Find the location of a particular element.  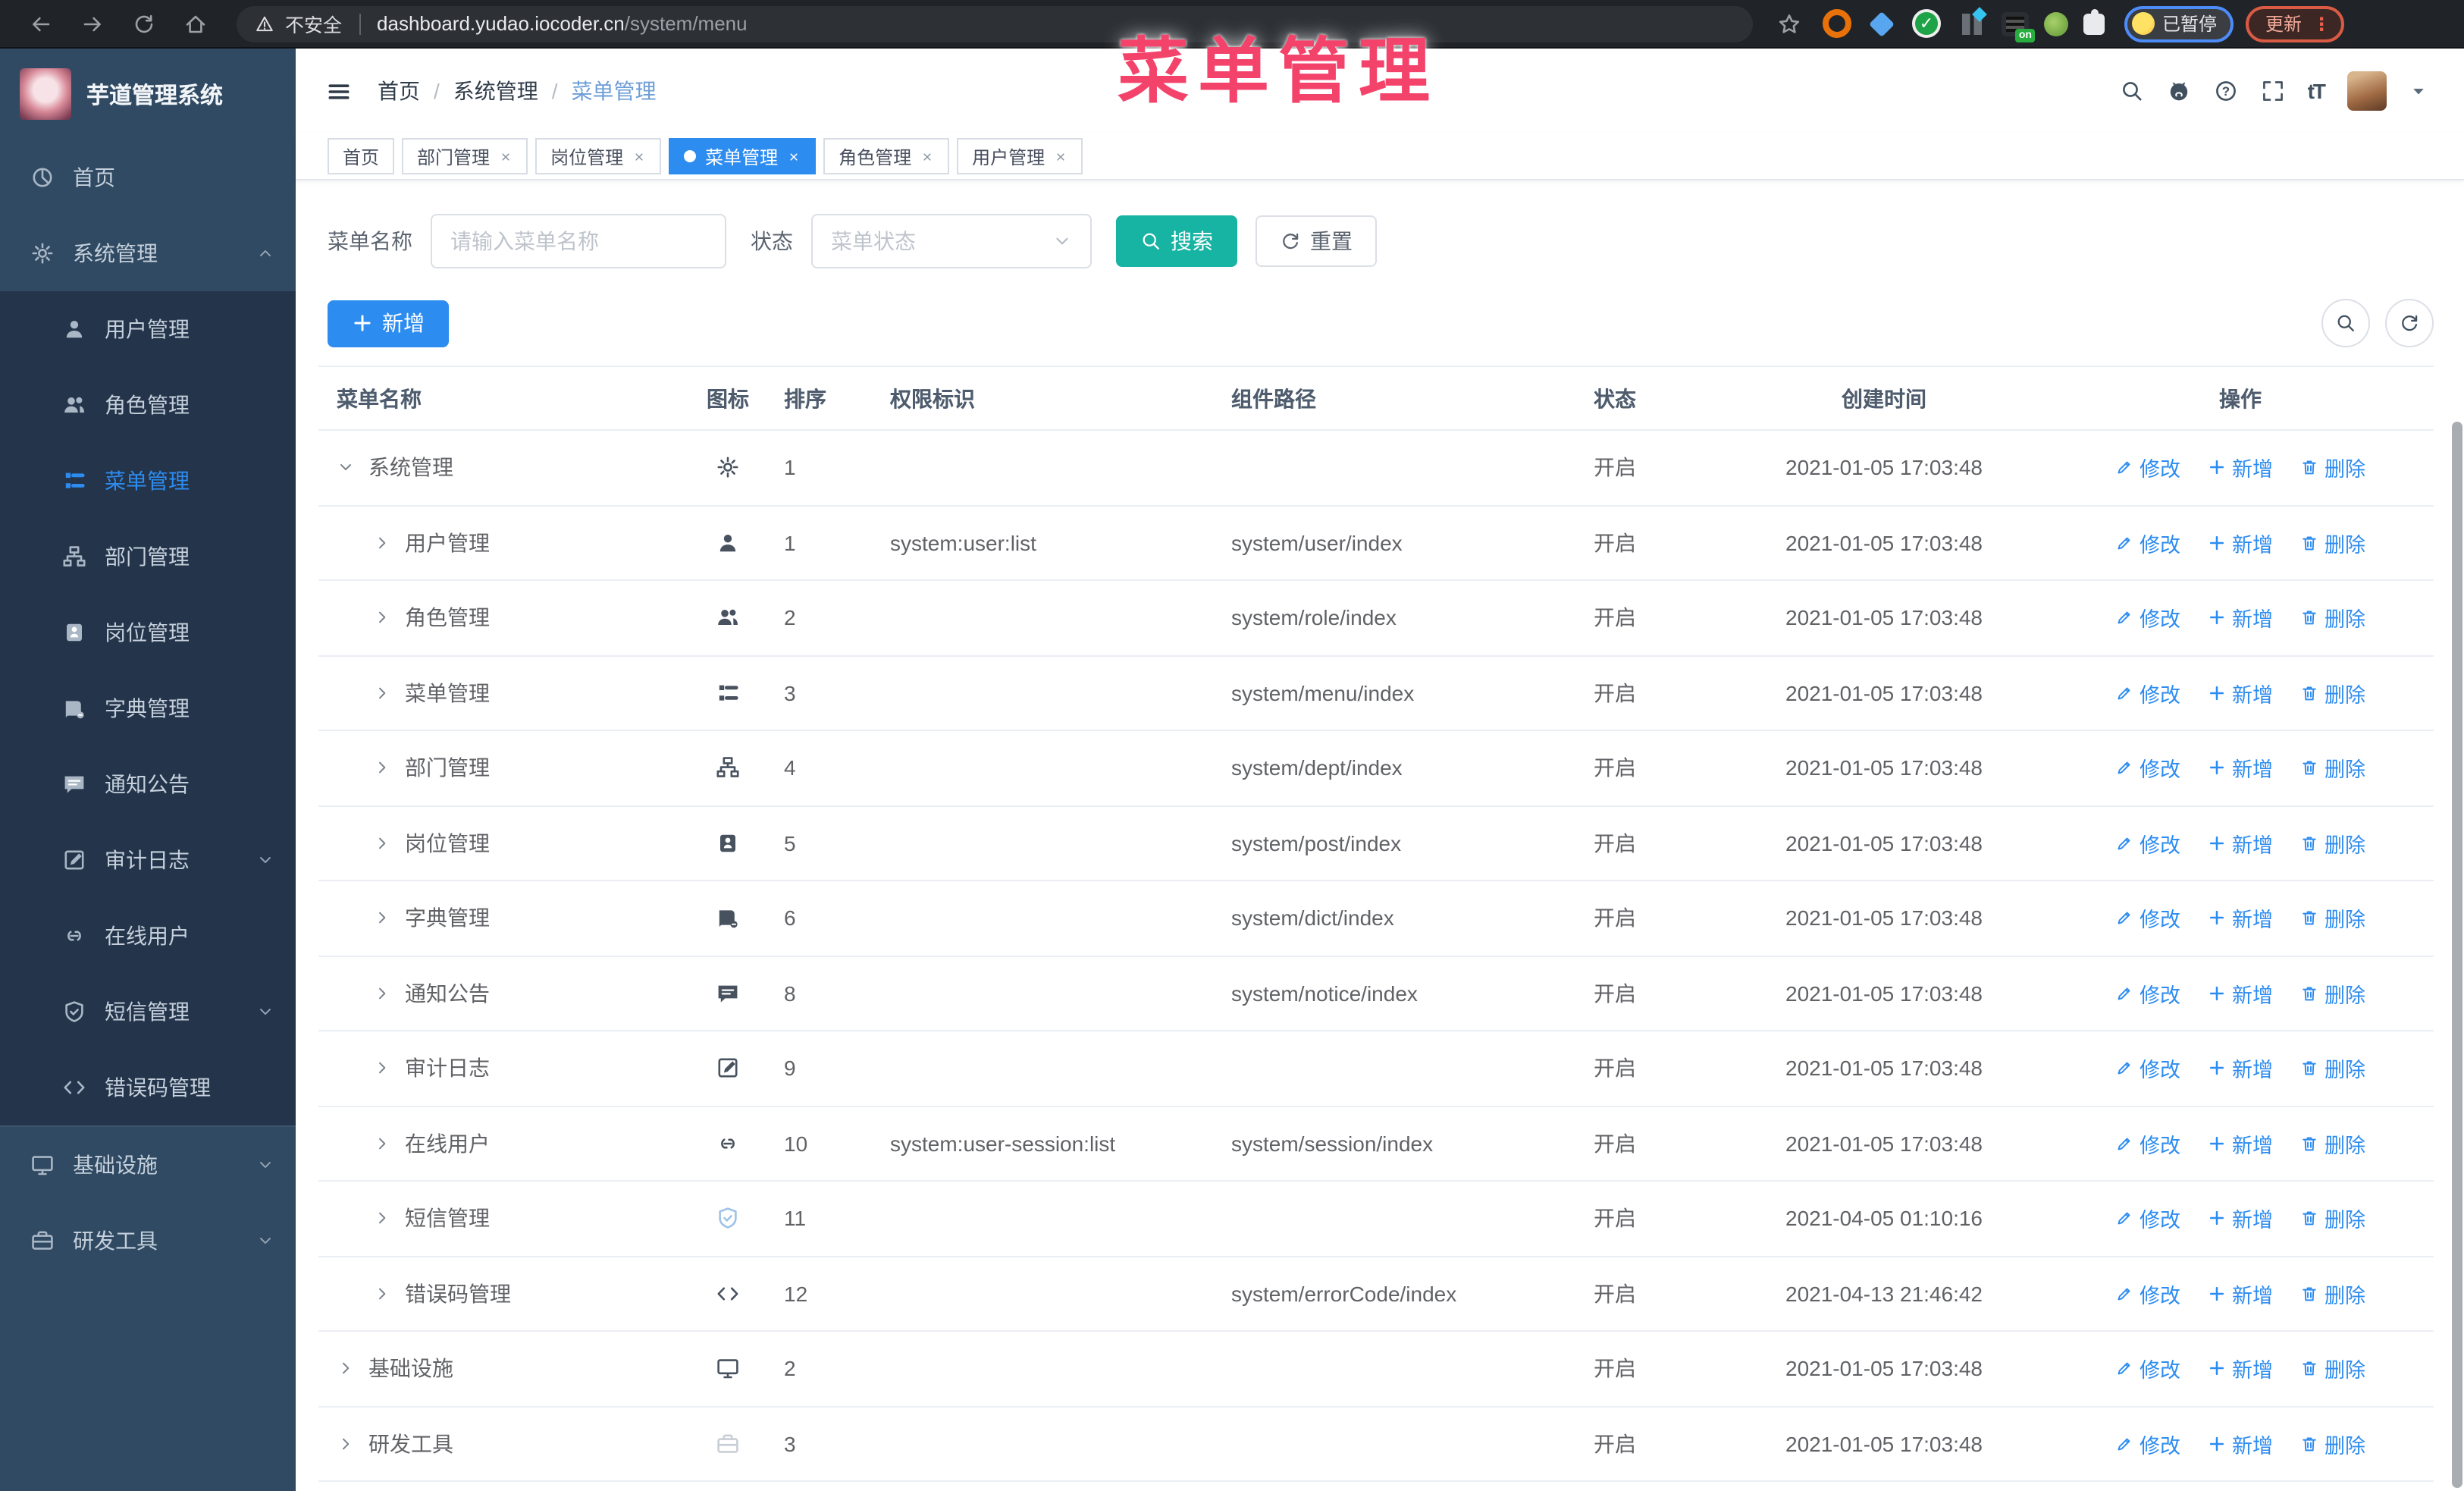

sidebar-item-首页: 首页 is located at coordinates (148, 177).